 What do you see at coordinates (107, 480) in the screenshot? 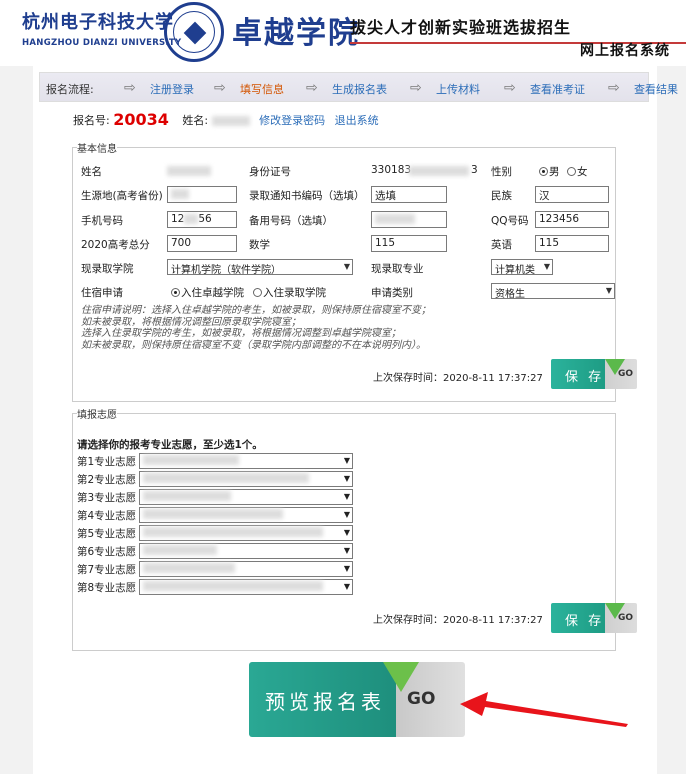
I see `choice-2-label: 第2专业志愿` at bounding box center [107, 480].